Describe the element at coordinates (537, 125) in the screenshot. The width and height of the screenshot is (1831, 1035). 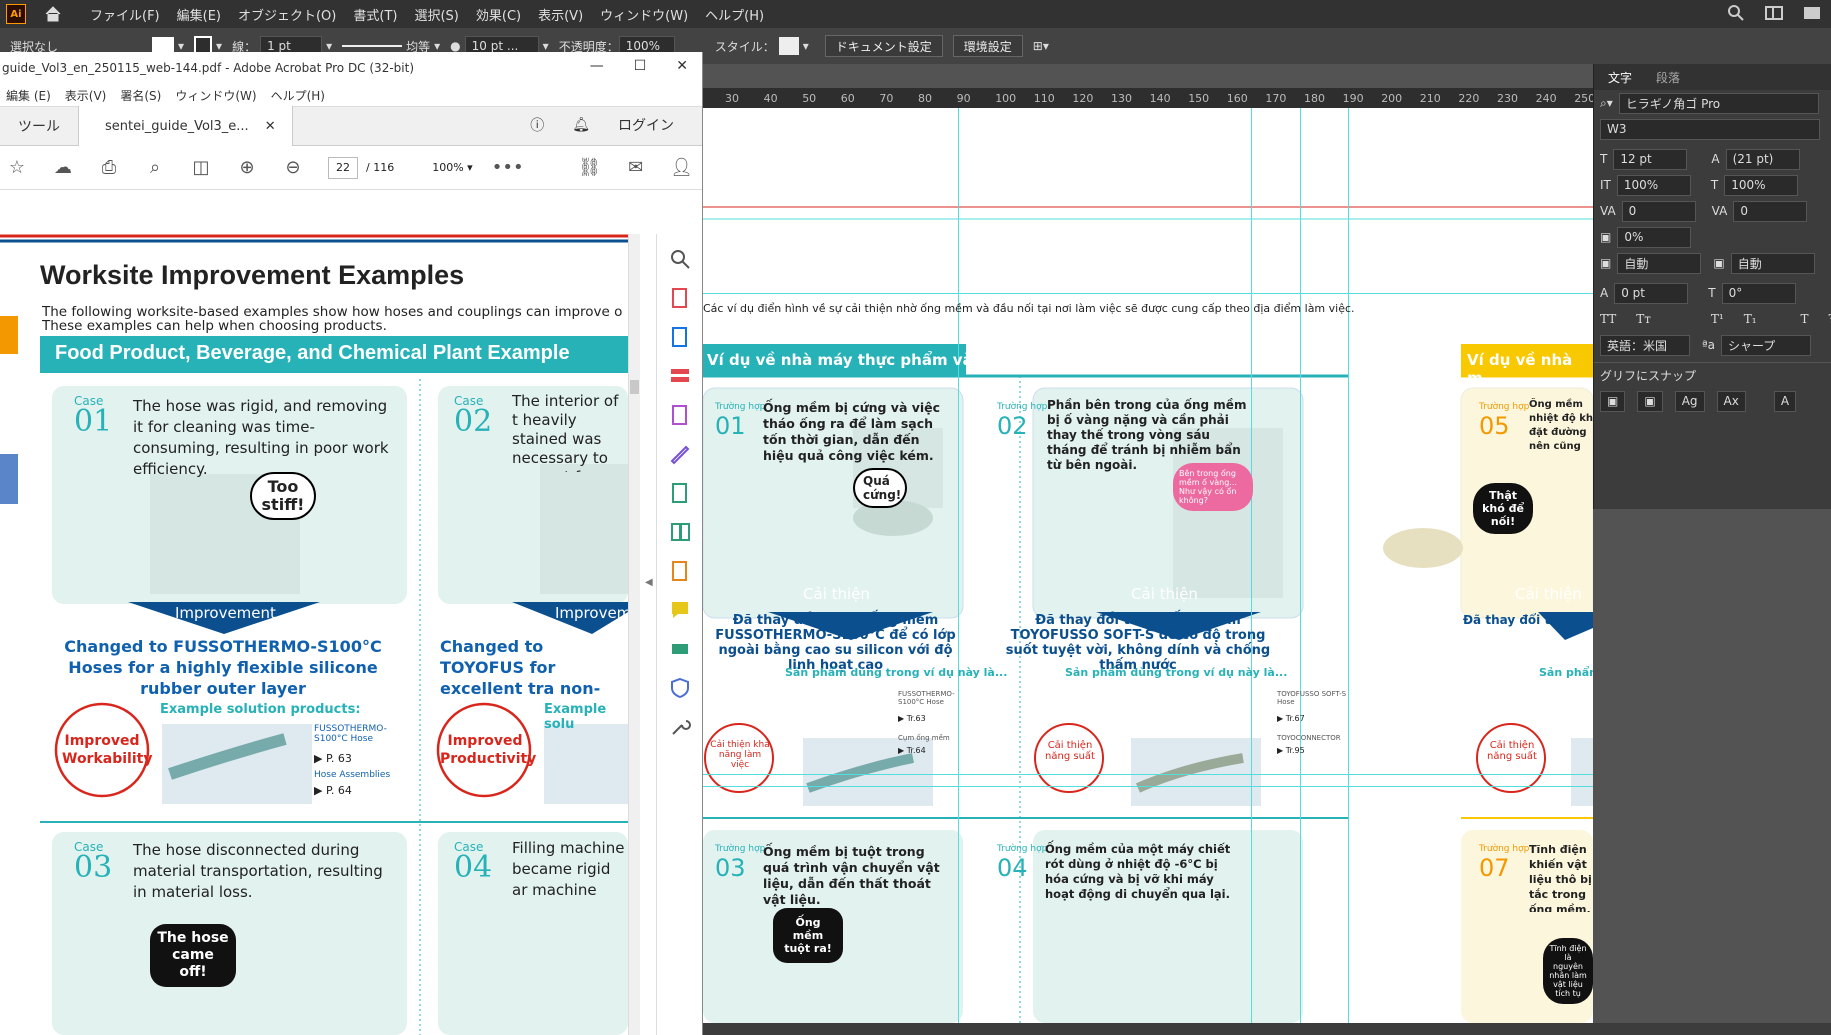
I see `help-icon: ⓘ` at that location.